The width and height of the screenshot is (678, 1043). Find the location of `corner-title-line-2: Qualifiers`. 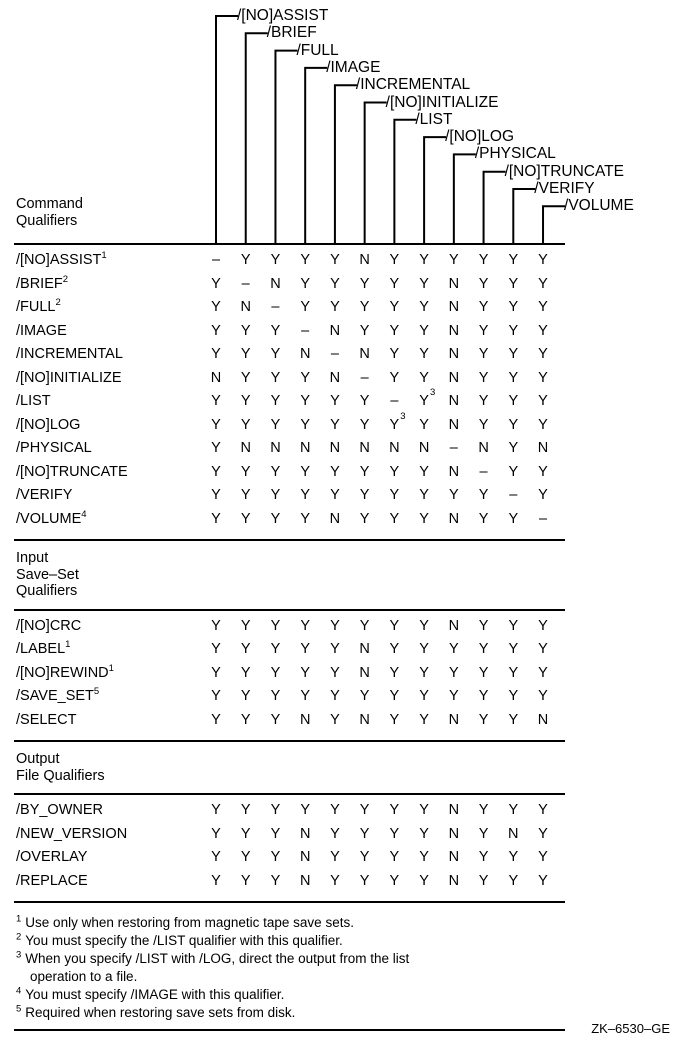

corner-title-line-2: Qualifiers is located at coordinates (47, 221).